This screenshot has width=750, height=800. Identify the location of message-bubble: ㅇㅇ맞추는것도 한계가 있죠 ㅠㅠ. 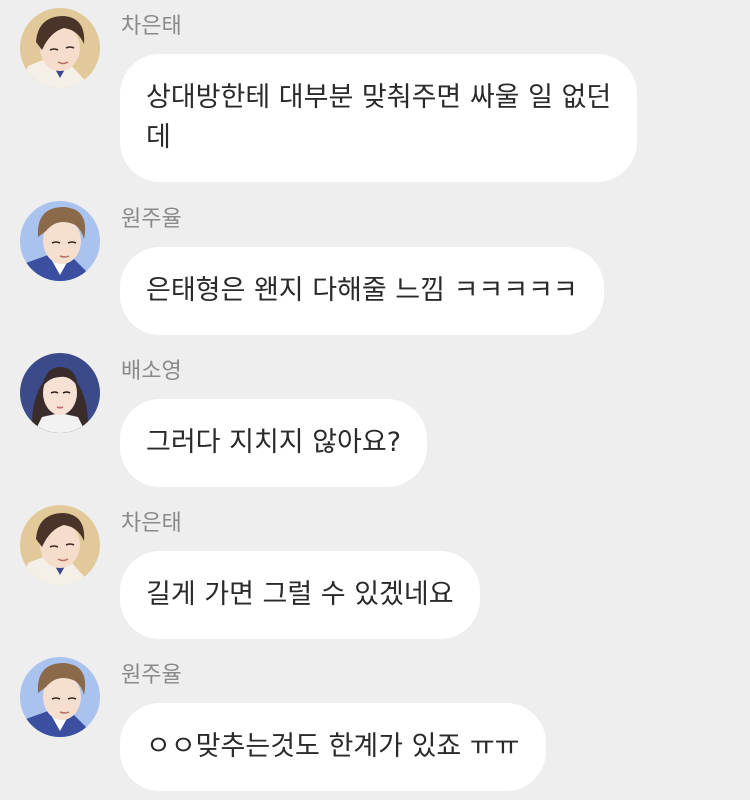
(333, 747).